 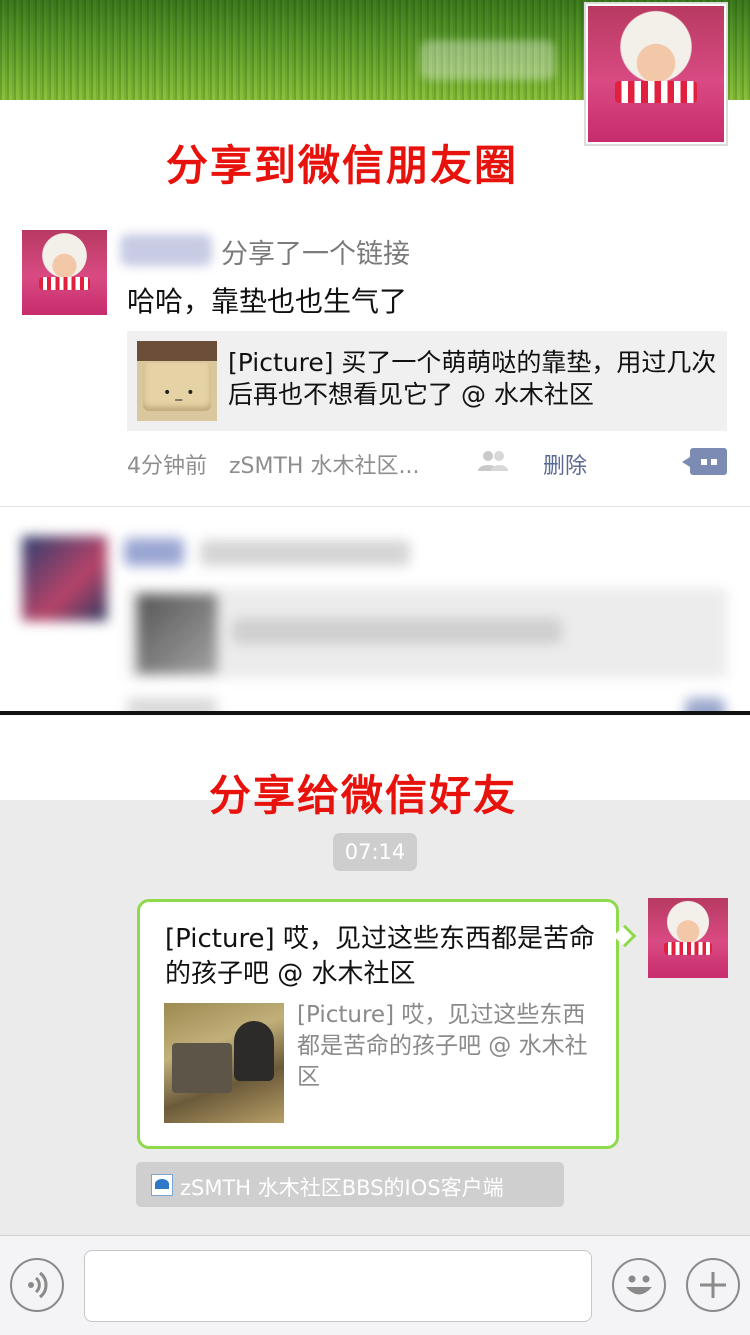 I want to click on app-source-chip: zSMTH 水木社区BBS的IOS客户端, so click(x=350, y=1184).